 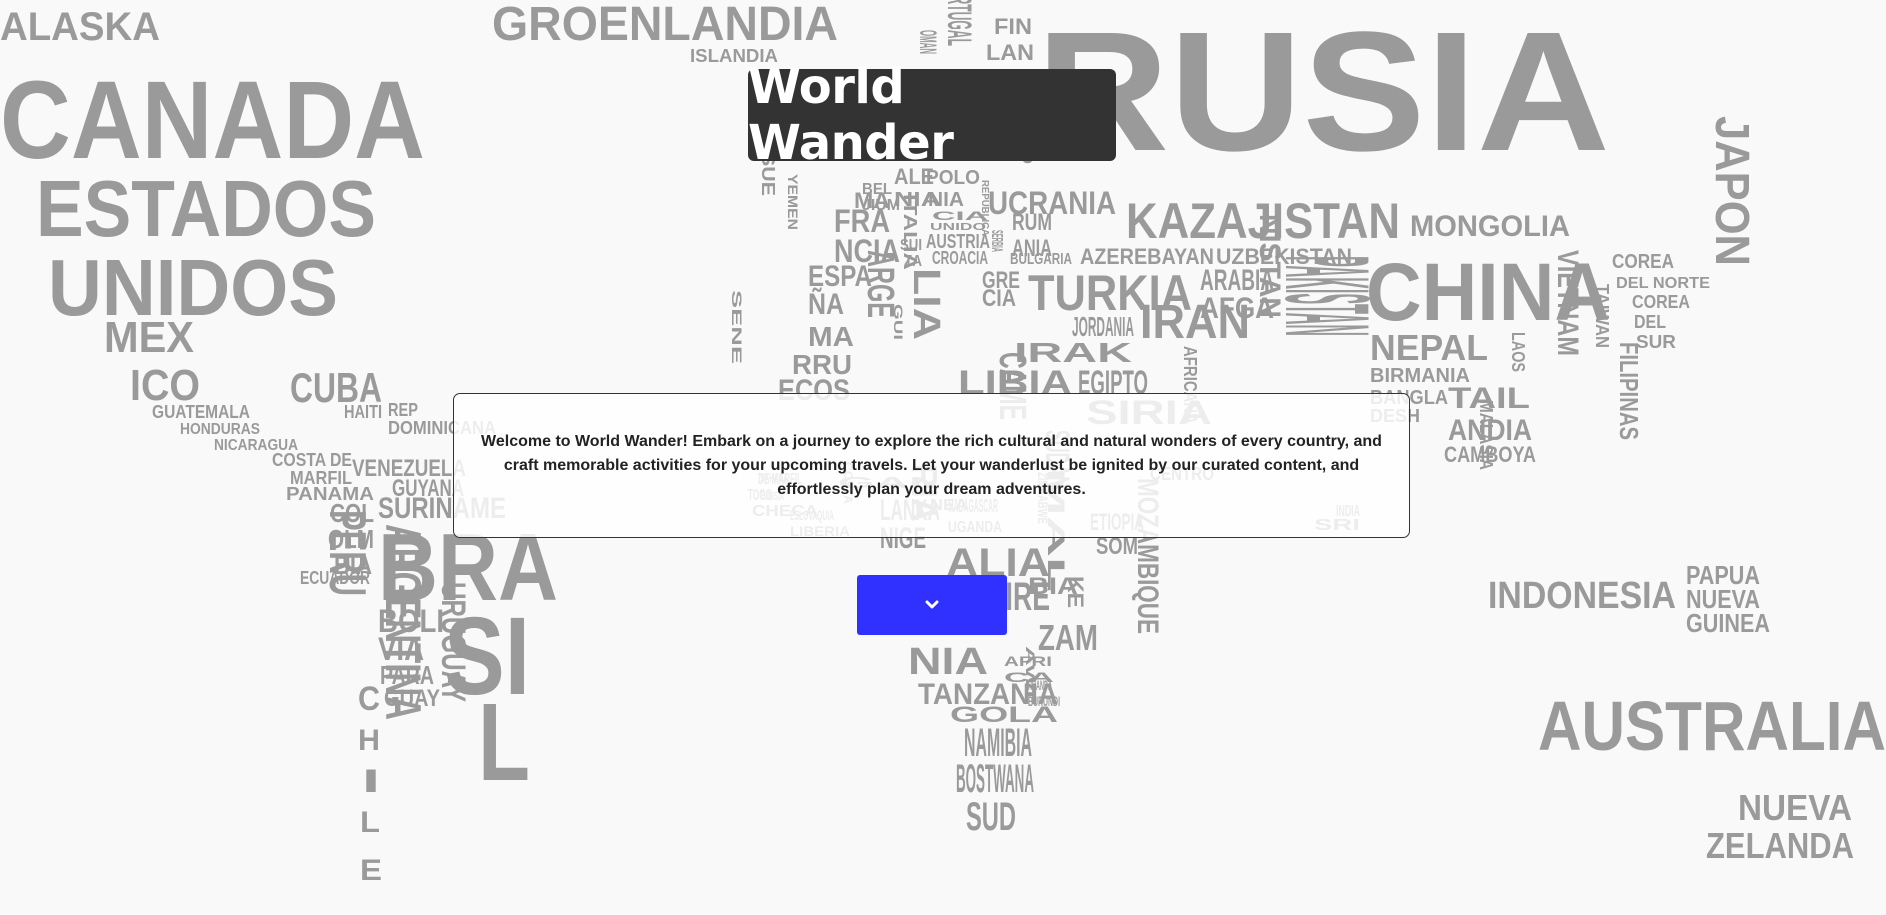 I want to click on map-country-label: REPUBLICA, so click(x=984, y=208).